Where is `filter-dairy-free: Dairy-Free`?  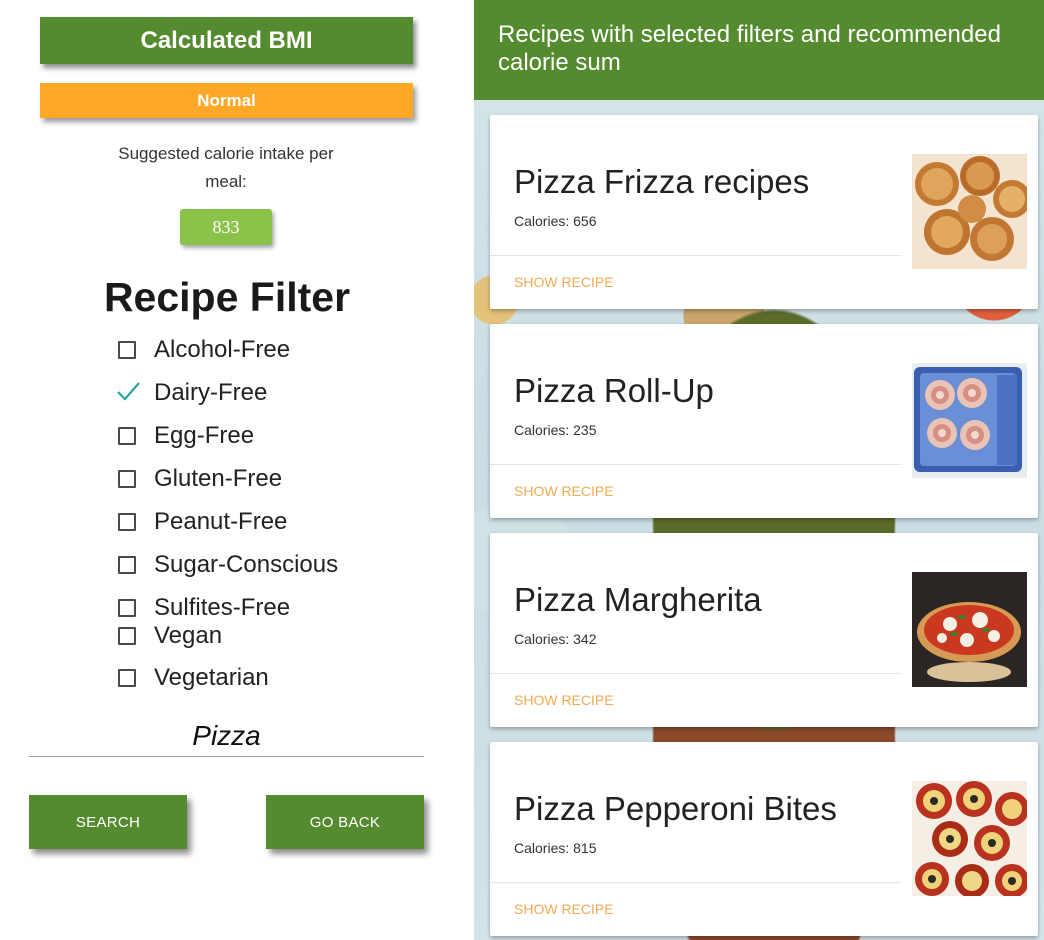 filter-dairy-free: Dairy-Free is located at coordinates (192, 393).